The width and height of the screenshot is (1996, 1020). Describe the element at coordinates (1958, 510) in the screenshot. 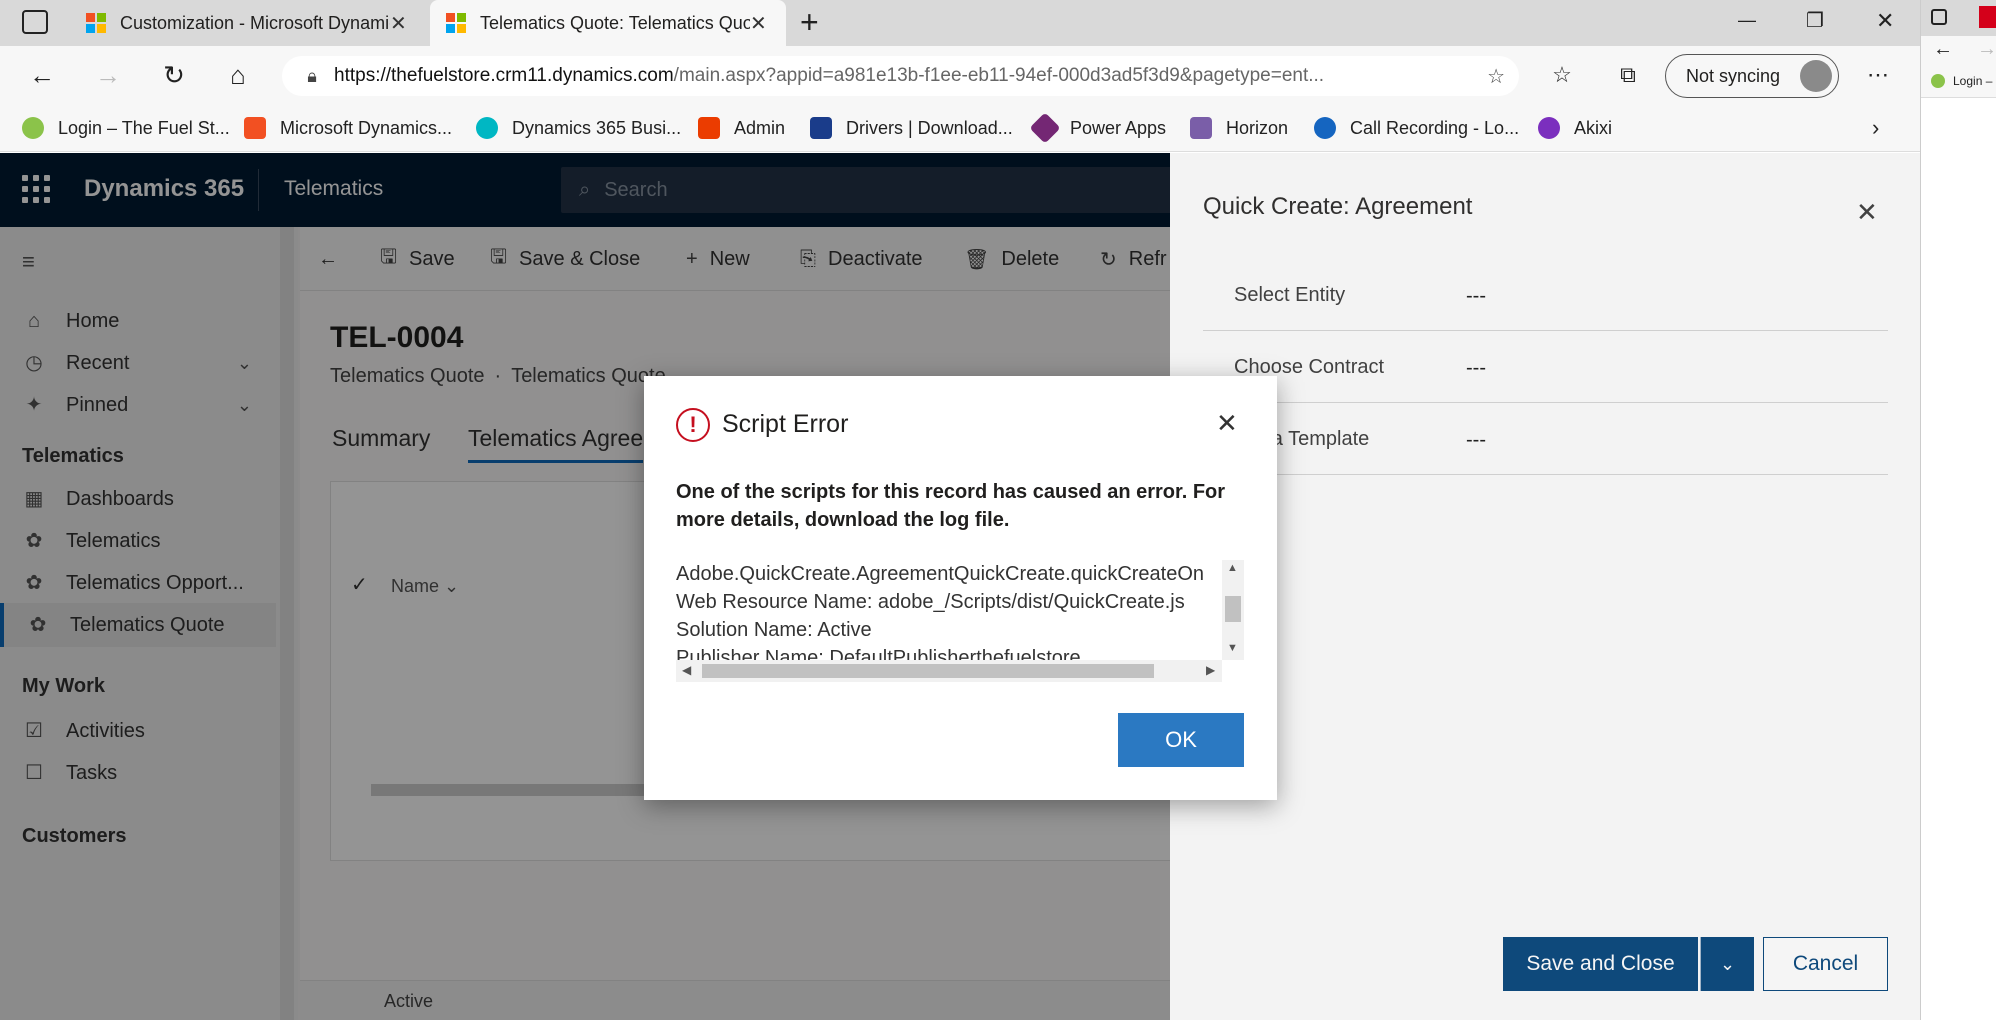

I see `second-browser-window: ← → Login –` at that location.